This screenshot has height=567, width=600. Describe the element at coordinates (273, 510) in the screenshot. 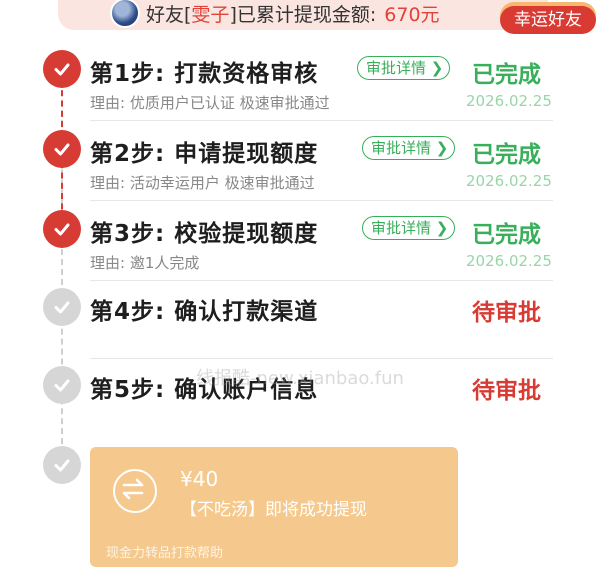

I see `card-message: 【不吃汤】即将成功提现` at that location.